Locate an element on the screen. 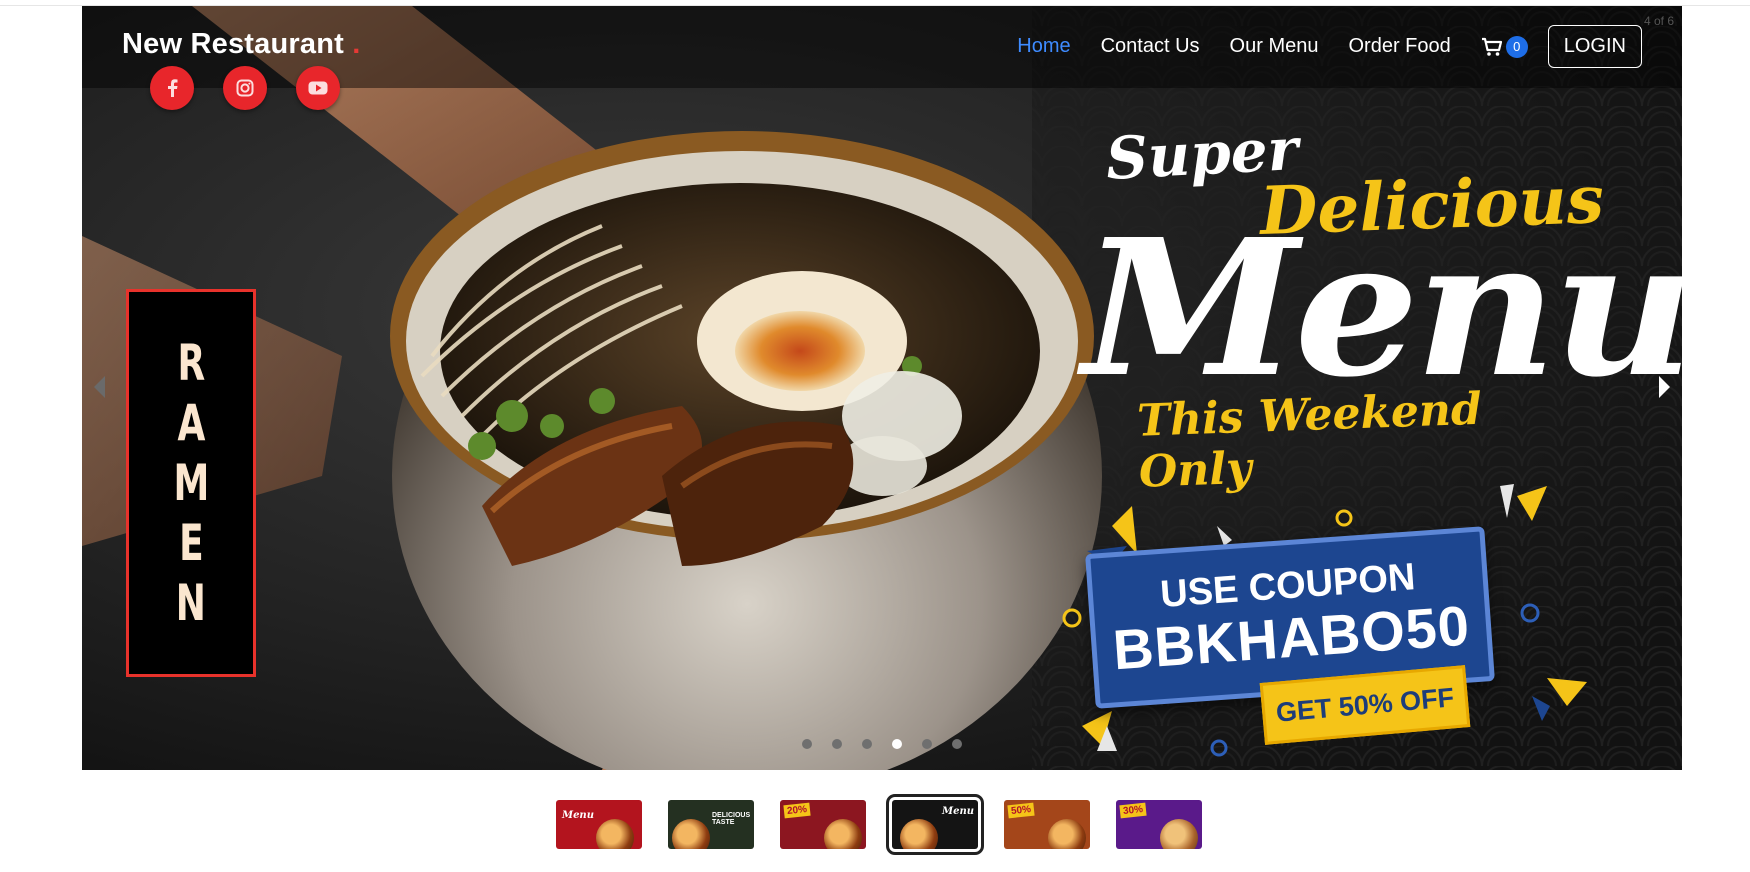 The height and width of the screenshot is (872, 1750). instagram-icon is located at coordinates (245, 88).